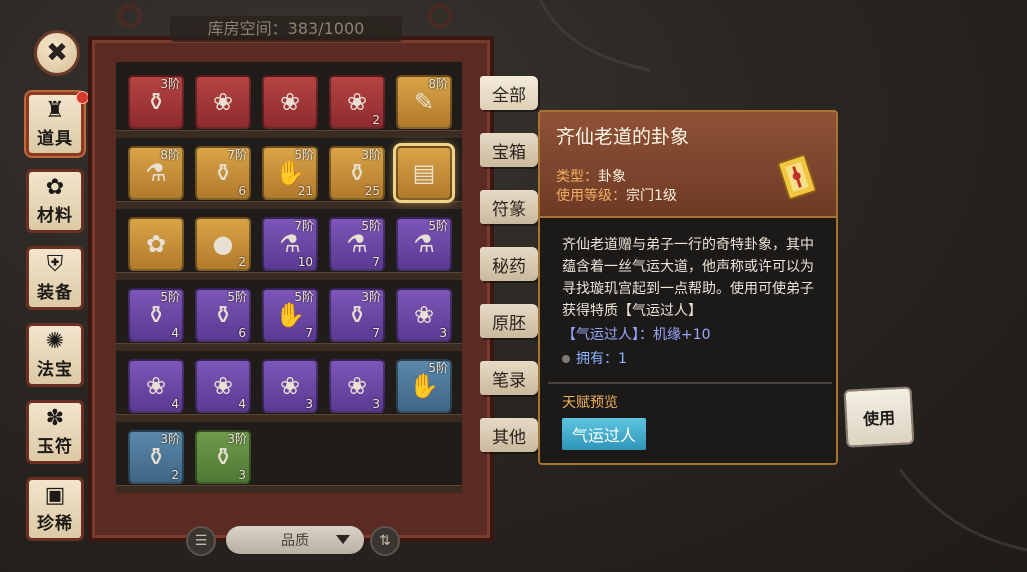 The image size is (1027, 572). Describe the element at coordinates (604, 434) in the screenshot. I see `talent-preview-button: 气运过人` at that location.